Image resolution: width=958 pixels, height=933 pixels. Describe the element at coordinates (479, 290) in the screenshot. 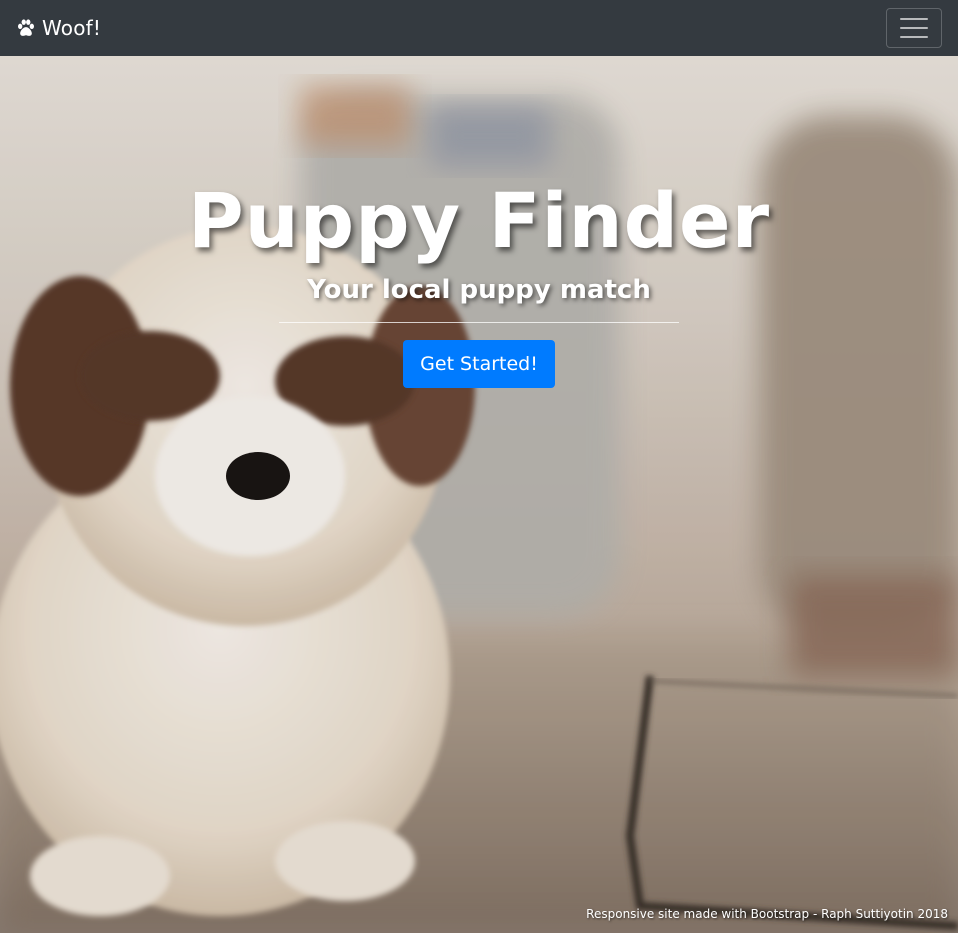

I see `page-subtitle: Your local puppy match` at that location.